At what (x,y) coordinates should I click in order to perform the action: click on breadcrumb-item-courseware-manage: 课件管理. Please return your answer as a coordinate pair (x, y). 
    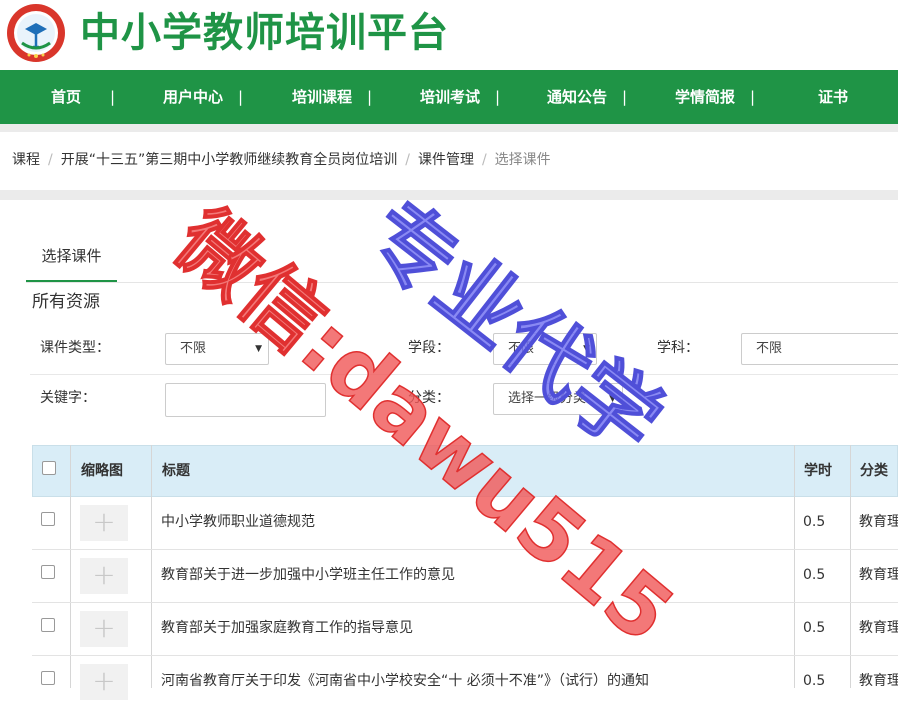
    Looking at the image, I should click on (446, 160).